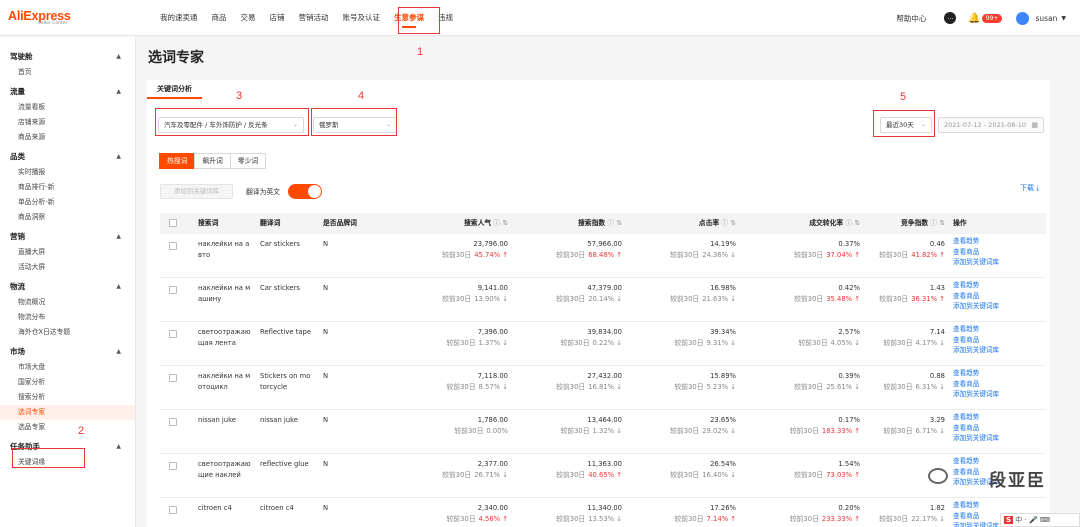 The width and height of the screenshot is (1080, 527). Describe the element at coordinates (67, 72) in the screenshot. I see `sidebar-item: 首页` at that location.